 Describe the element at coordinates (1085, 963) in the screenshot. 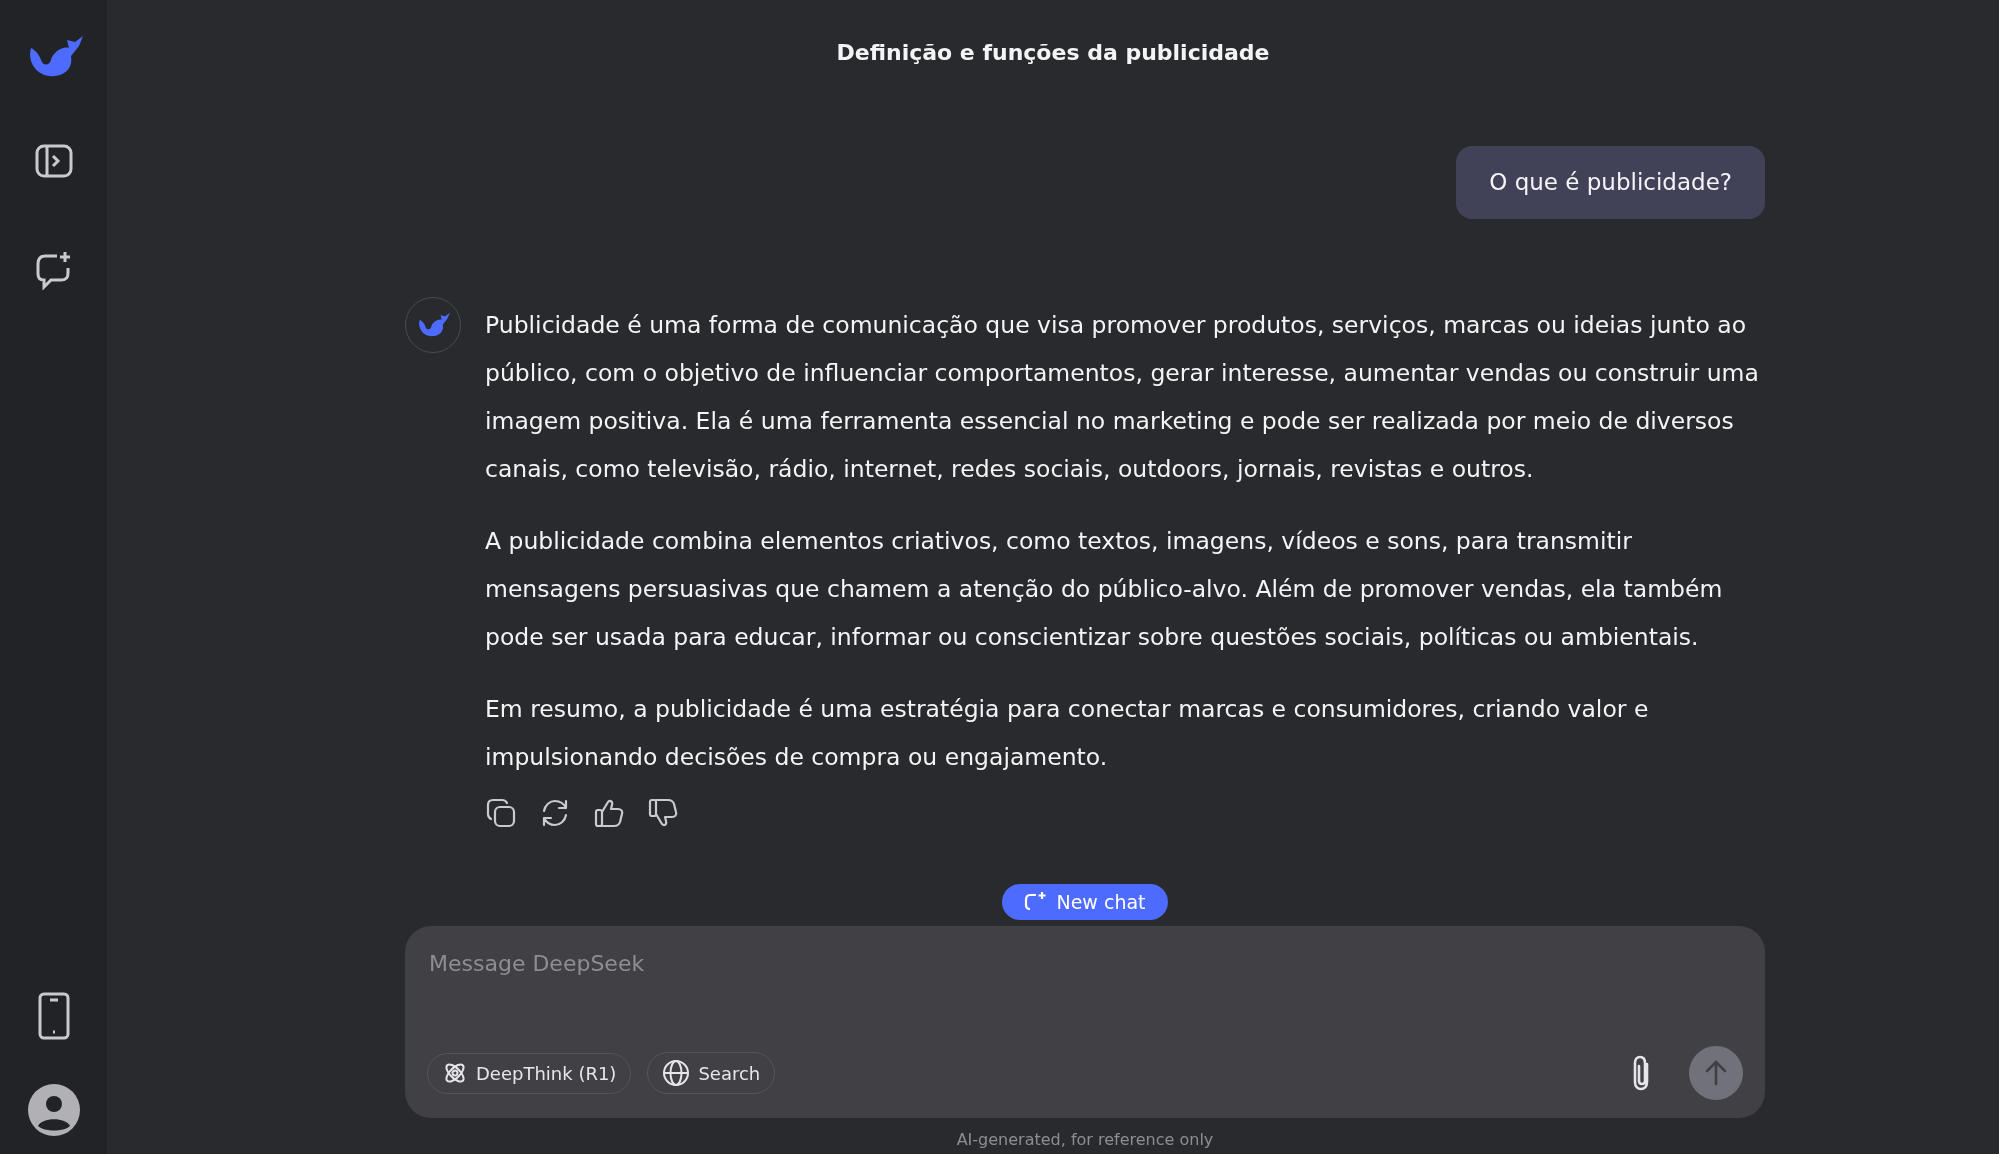

I see `message-input: Message DeepSeek` at that location.